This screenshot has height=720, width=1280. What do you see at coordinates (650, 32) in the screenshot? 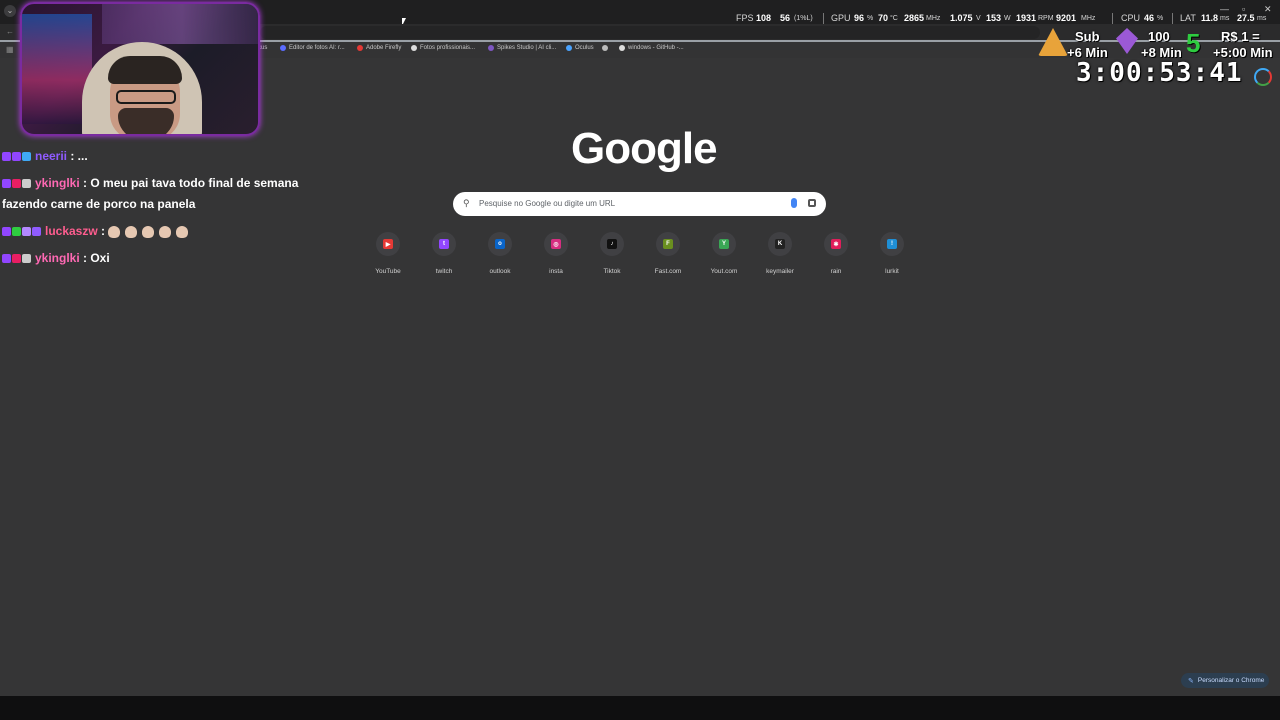
I see `address-bar` at bounding box center [650, 32].